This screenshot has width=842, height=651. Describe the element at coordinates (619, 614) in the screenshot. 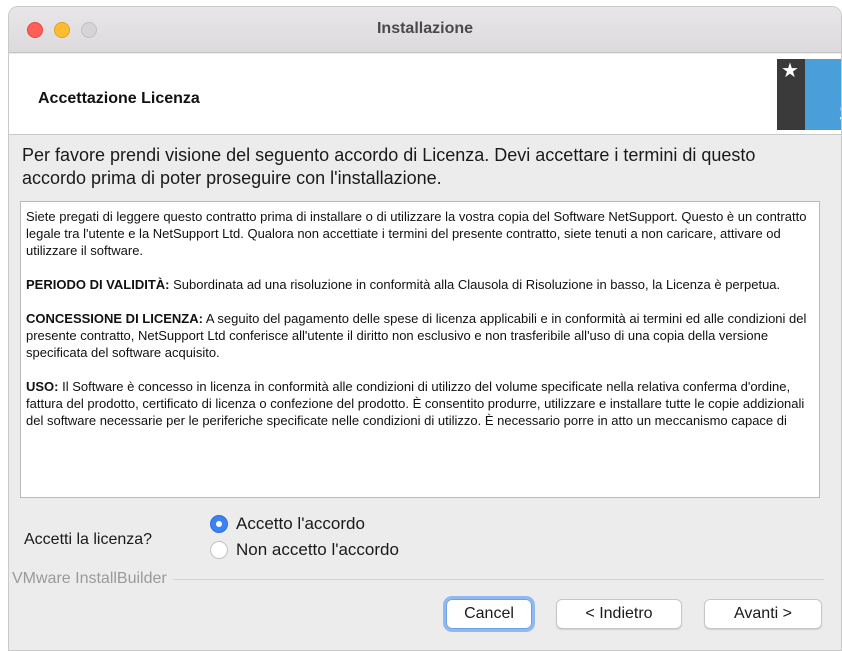

I see `back-button: < Indietro` at that location.